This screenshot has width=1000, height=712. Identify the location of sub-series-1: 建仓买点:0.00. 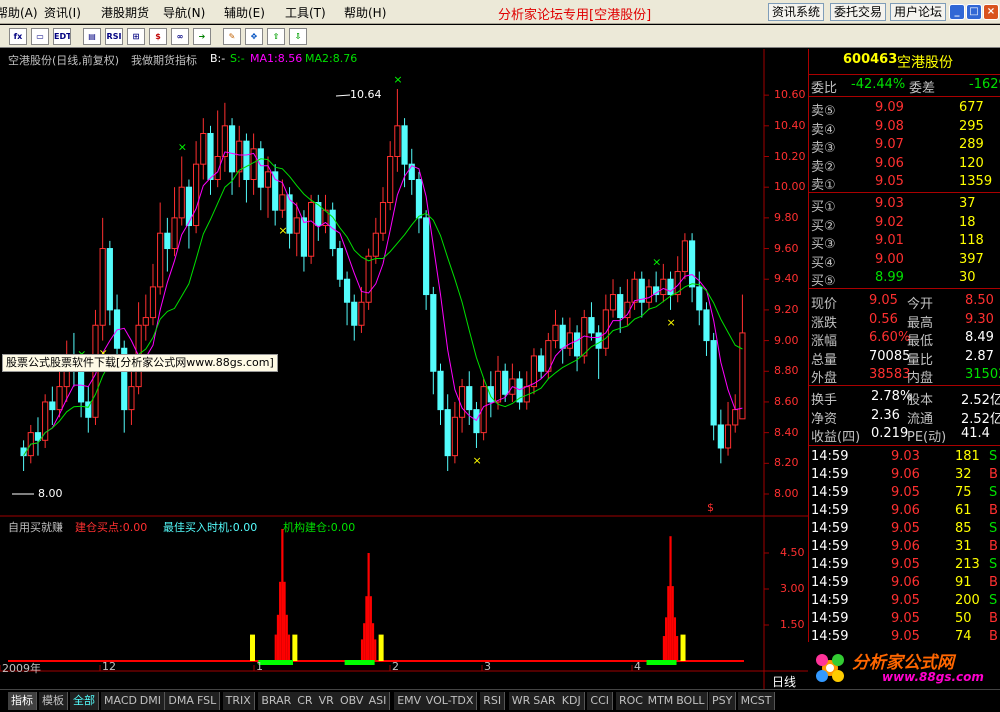
(111, 527).